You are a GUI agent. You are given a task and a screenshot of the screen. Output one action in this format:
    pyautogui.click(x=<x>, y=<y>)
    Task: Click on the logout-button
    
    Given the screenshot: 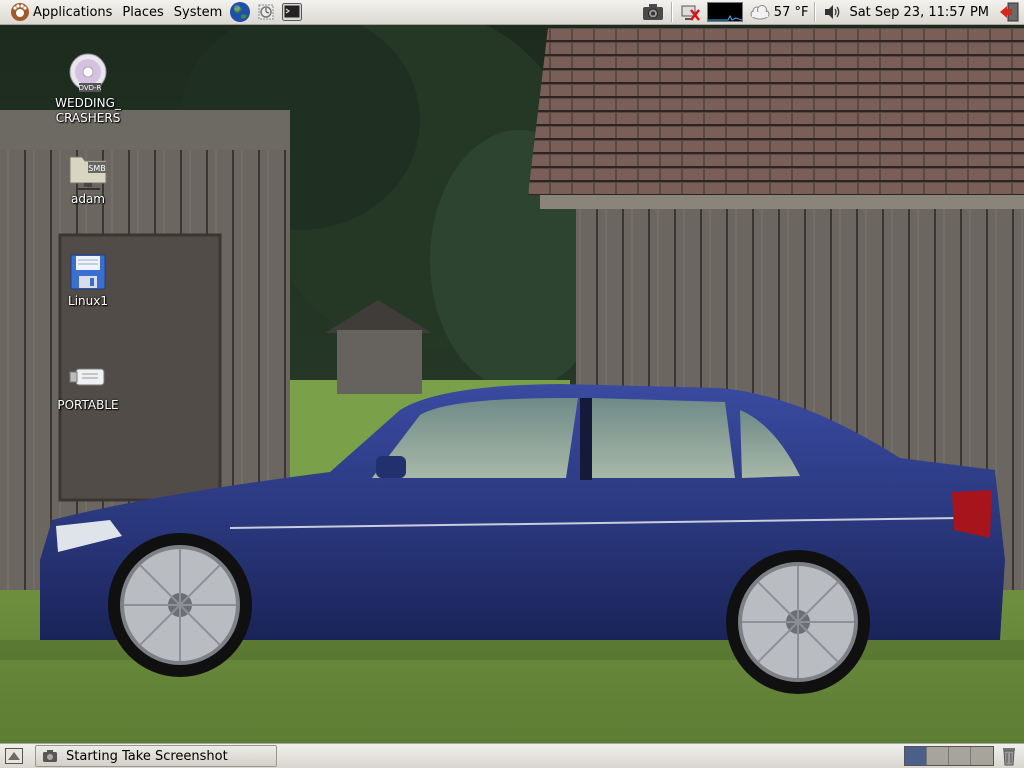 What is the action you would take?
    pyautogui.click(x=1009, y=12)
    